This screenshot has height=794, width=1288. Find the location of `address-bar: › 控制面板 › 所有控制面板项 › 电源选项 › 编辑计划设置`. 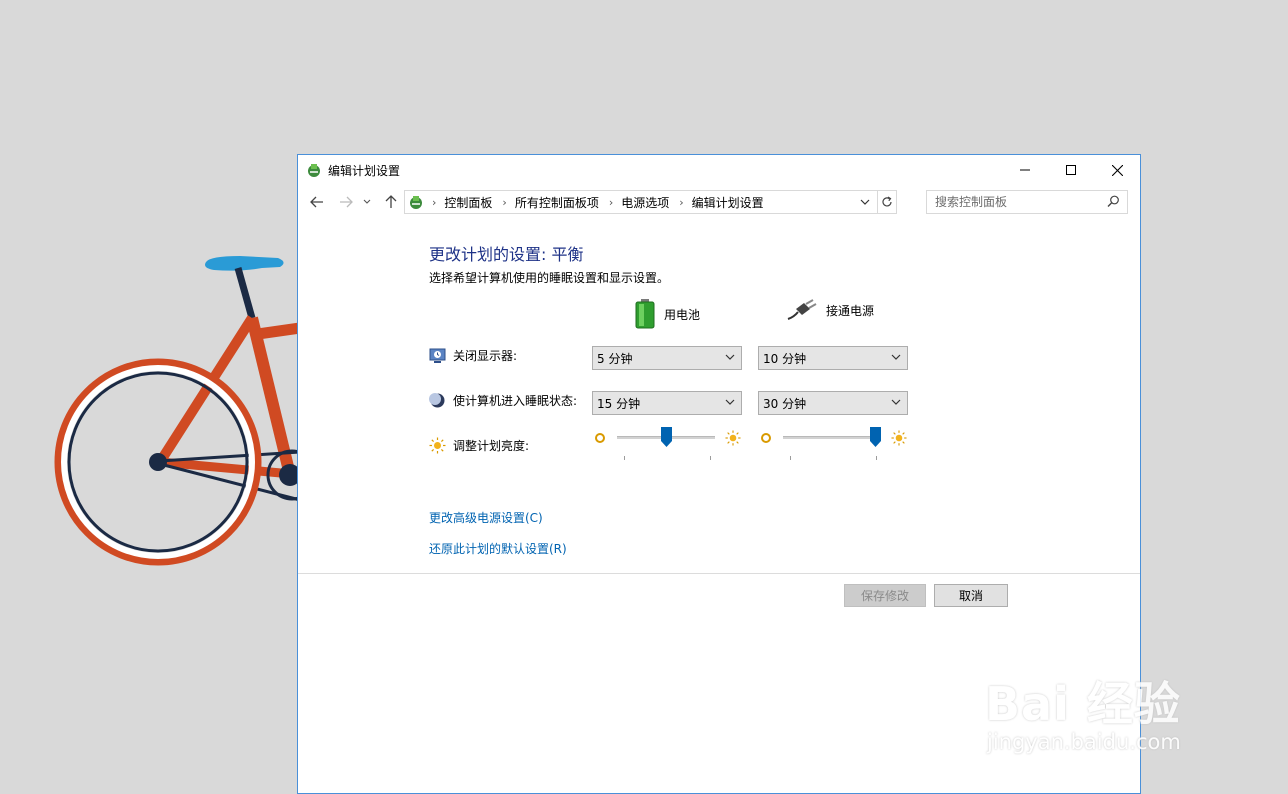

address-bar: › 控制面板 › 所有控制面板项 › 电源选项 › 编辑计划设置 is located at coordinates (650, 202).